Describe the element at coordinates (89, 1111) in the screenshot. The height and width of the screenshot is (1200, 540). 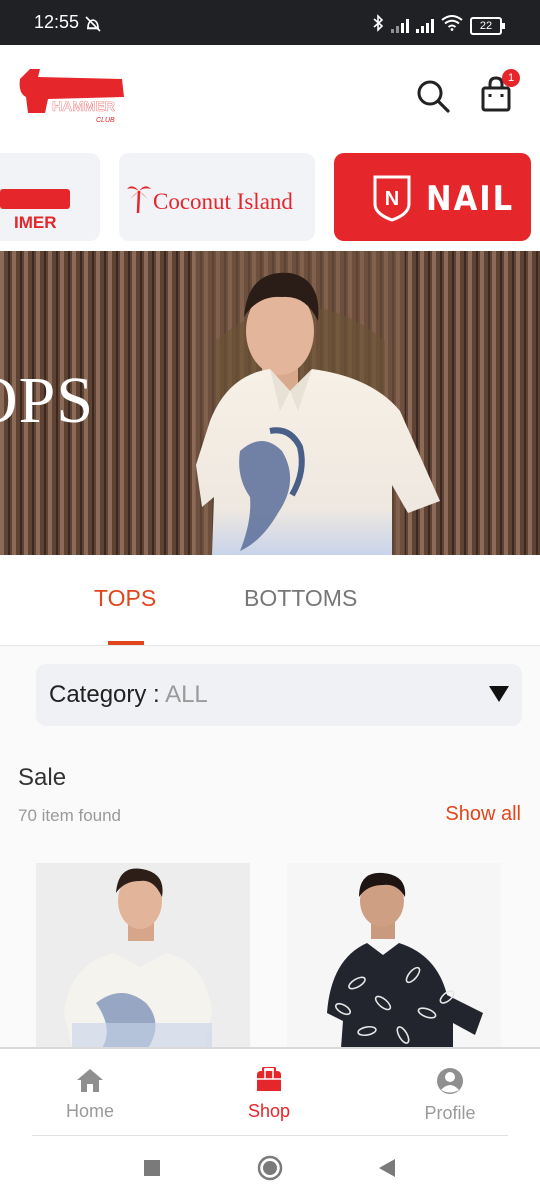
I see `nav-label: Home` at that location.